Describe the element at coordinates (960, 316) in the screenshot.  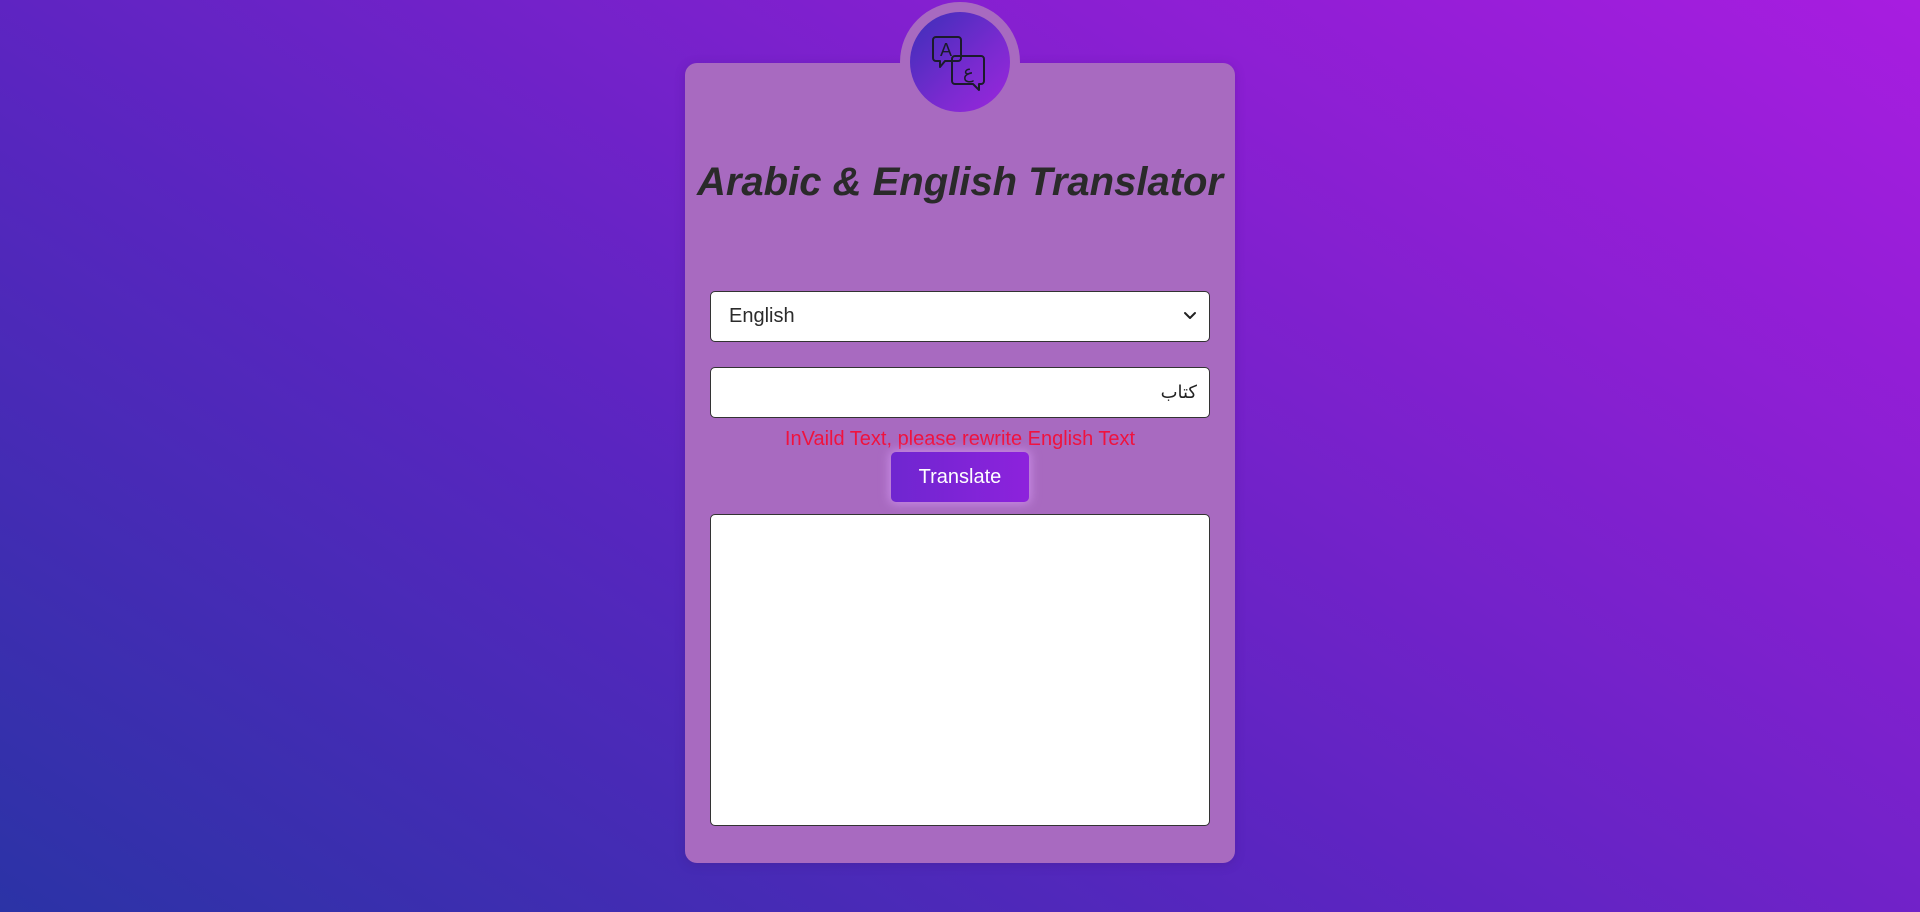
I see `language-select: English` at that location.